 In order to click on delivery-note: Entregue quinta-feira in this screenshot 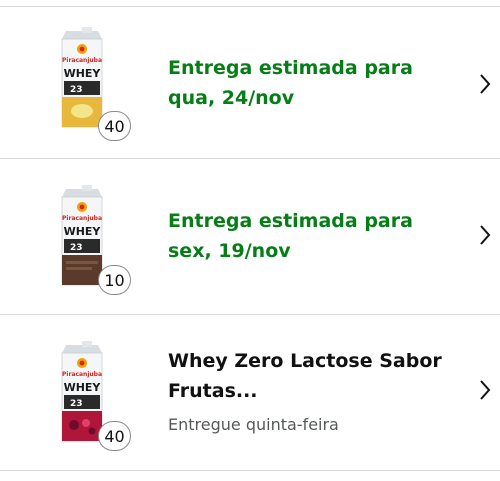, I will do `click(253, 424)`.